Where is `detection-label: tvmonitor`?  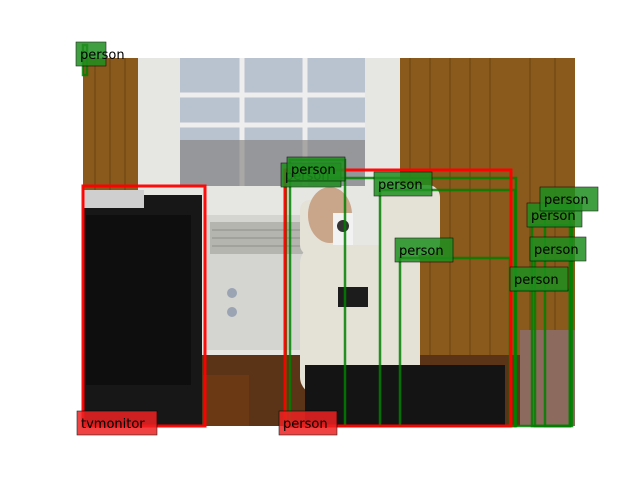 detection-label: tvmonitor is located at coordinates (117, 423).